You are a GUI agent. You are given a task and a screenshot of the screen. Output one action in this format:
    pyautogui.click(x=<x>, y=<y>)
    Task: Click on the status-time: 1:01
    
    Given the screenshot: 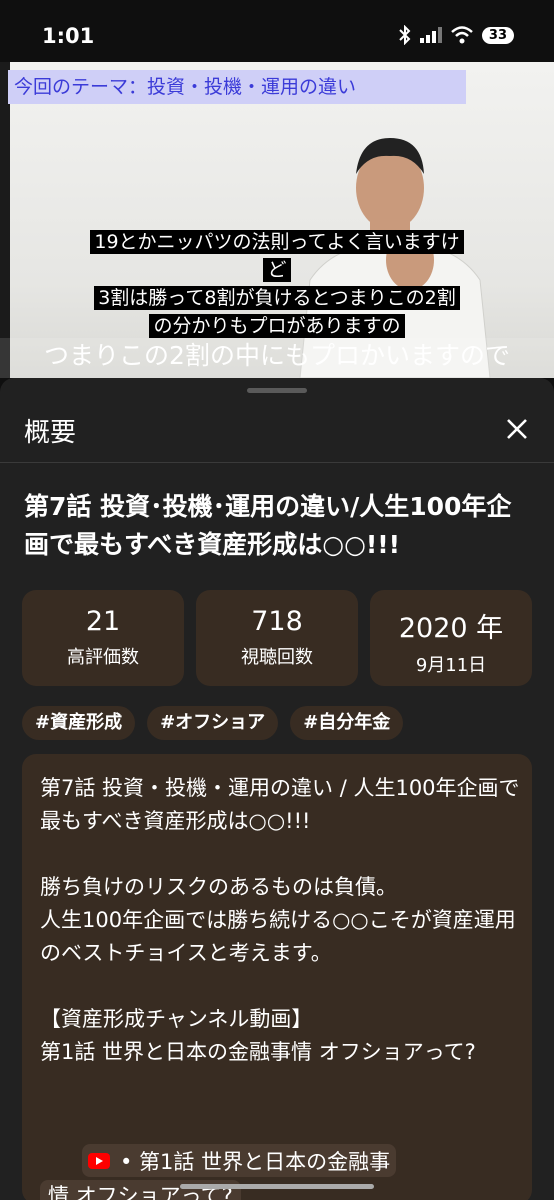 What is the action you would take?
    pyautogui.click(x=68, y=36)
    